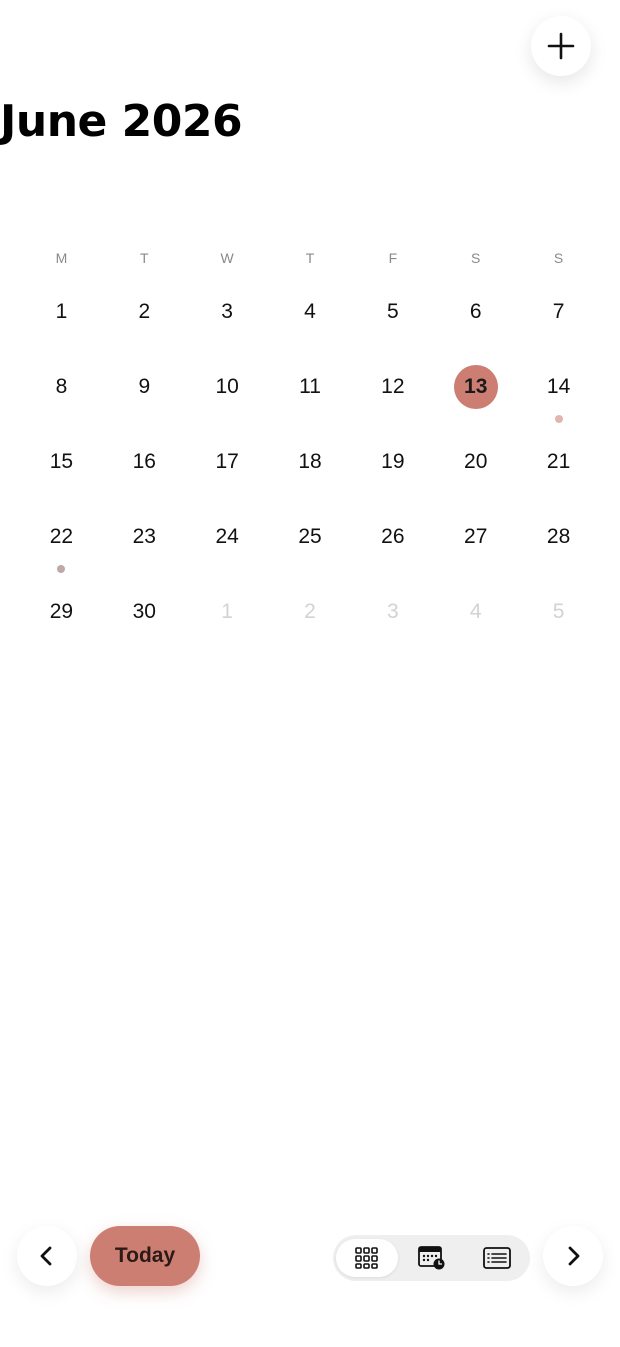 The height and width of the screenshot is (1347, 620). What do you see at coordinates (392, 327) in the screenshot?
I see `day-cell: 5` at bounding box center [392, 327].